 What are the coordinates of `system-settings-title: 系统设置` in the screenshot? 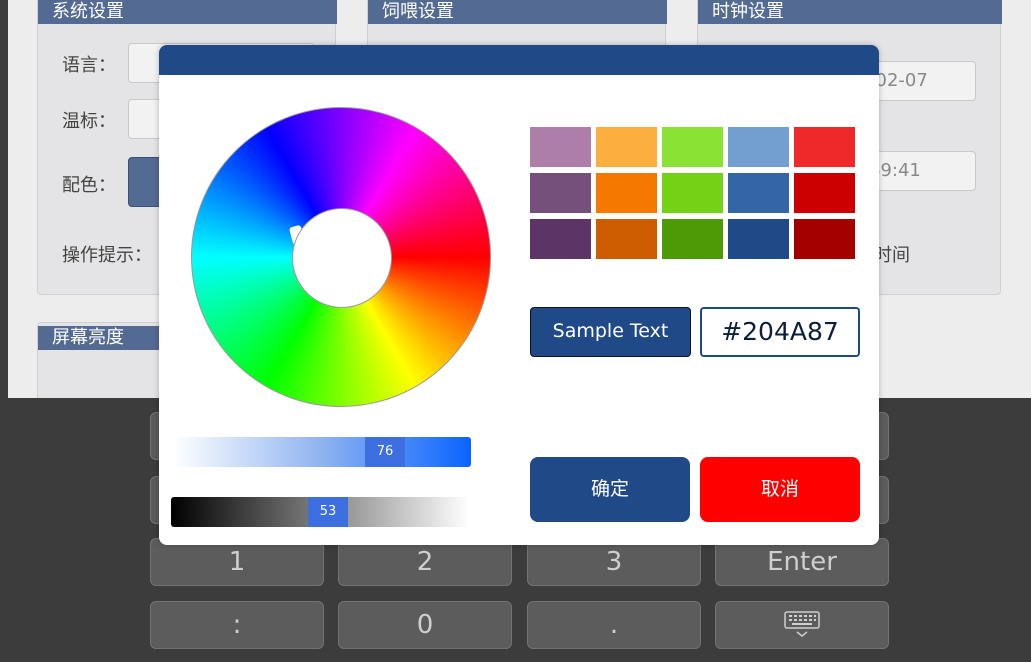 It's located at (187, 12).